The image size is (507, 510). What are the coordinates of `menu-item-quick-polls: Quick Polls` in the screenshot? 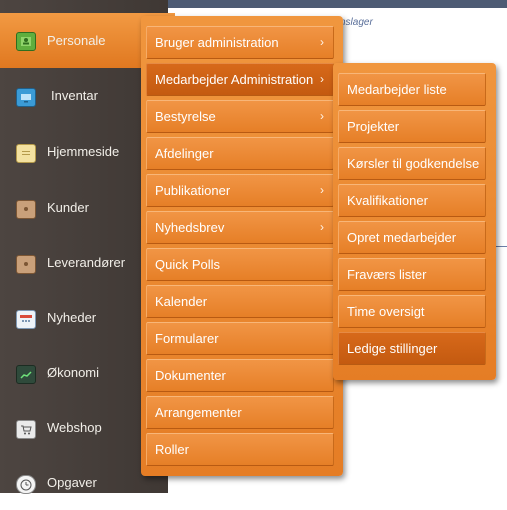 It's located at (240, 264).